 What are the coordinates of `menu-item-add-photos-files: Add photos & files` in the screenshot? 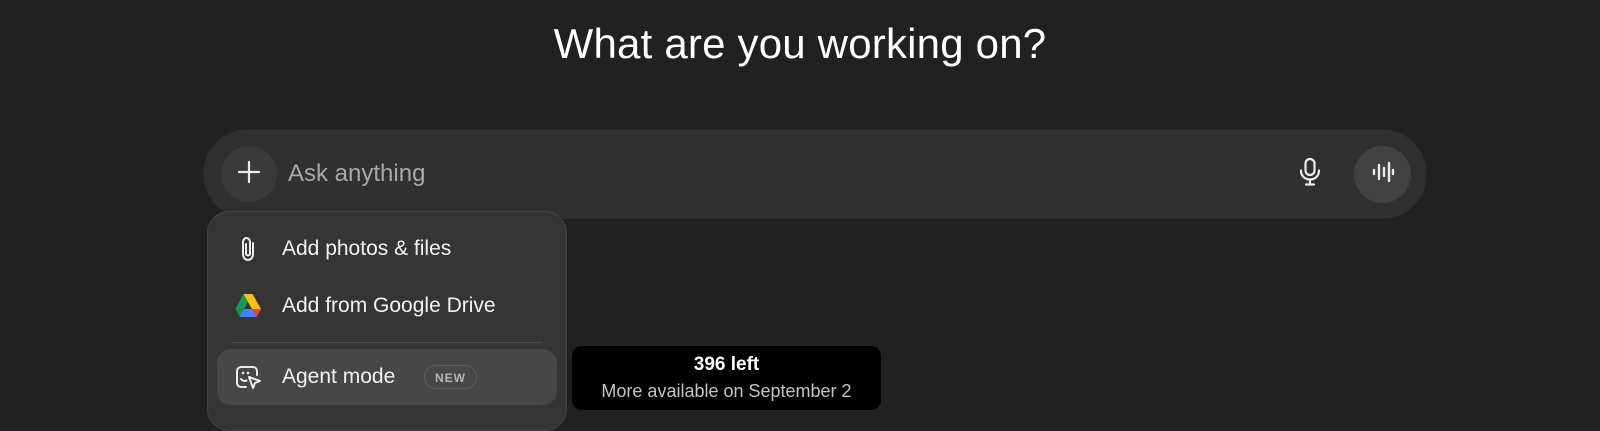 It's located at (387, 249).